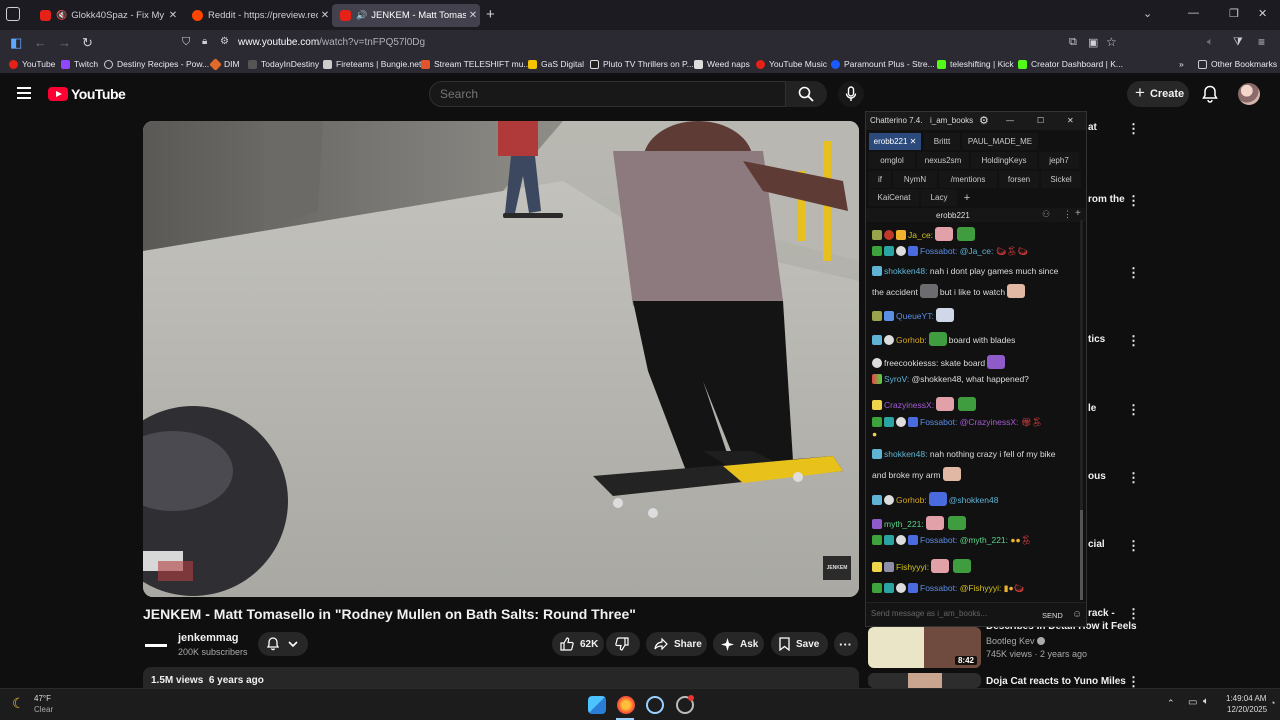 The image size is (1280, 720). I want to click on chat-tab-brittt: Brittt, so click(942, 141).